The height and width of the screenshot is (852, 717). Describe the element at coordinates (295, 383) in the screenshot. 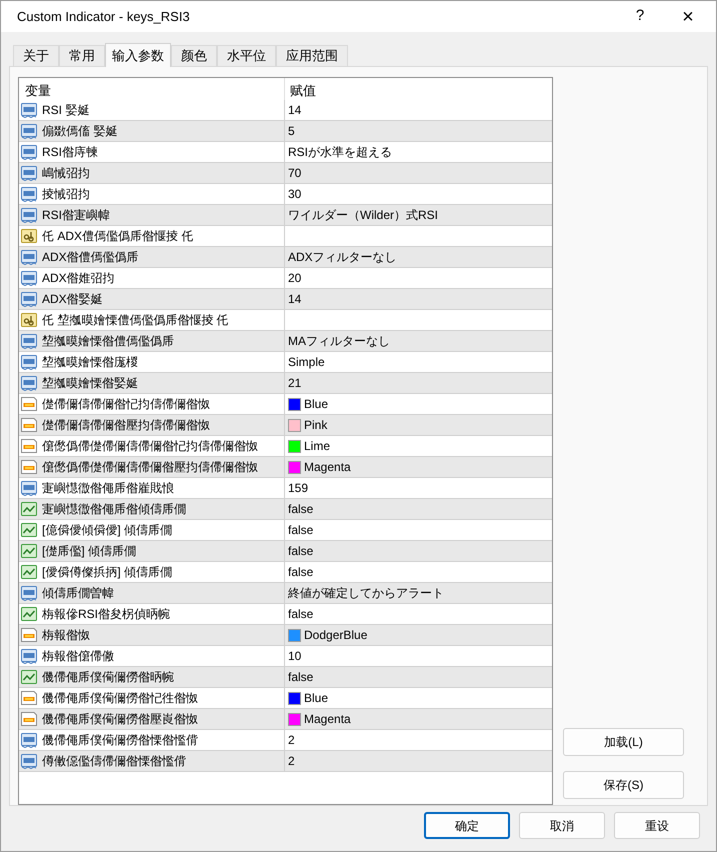

I see `parameter-value: 21` at that location.